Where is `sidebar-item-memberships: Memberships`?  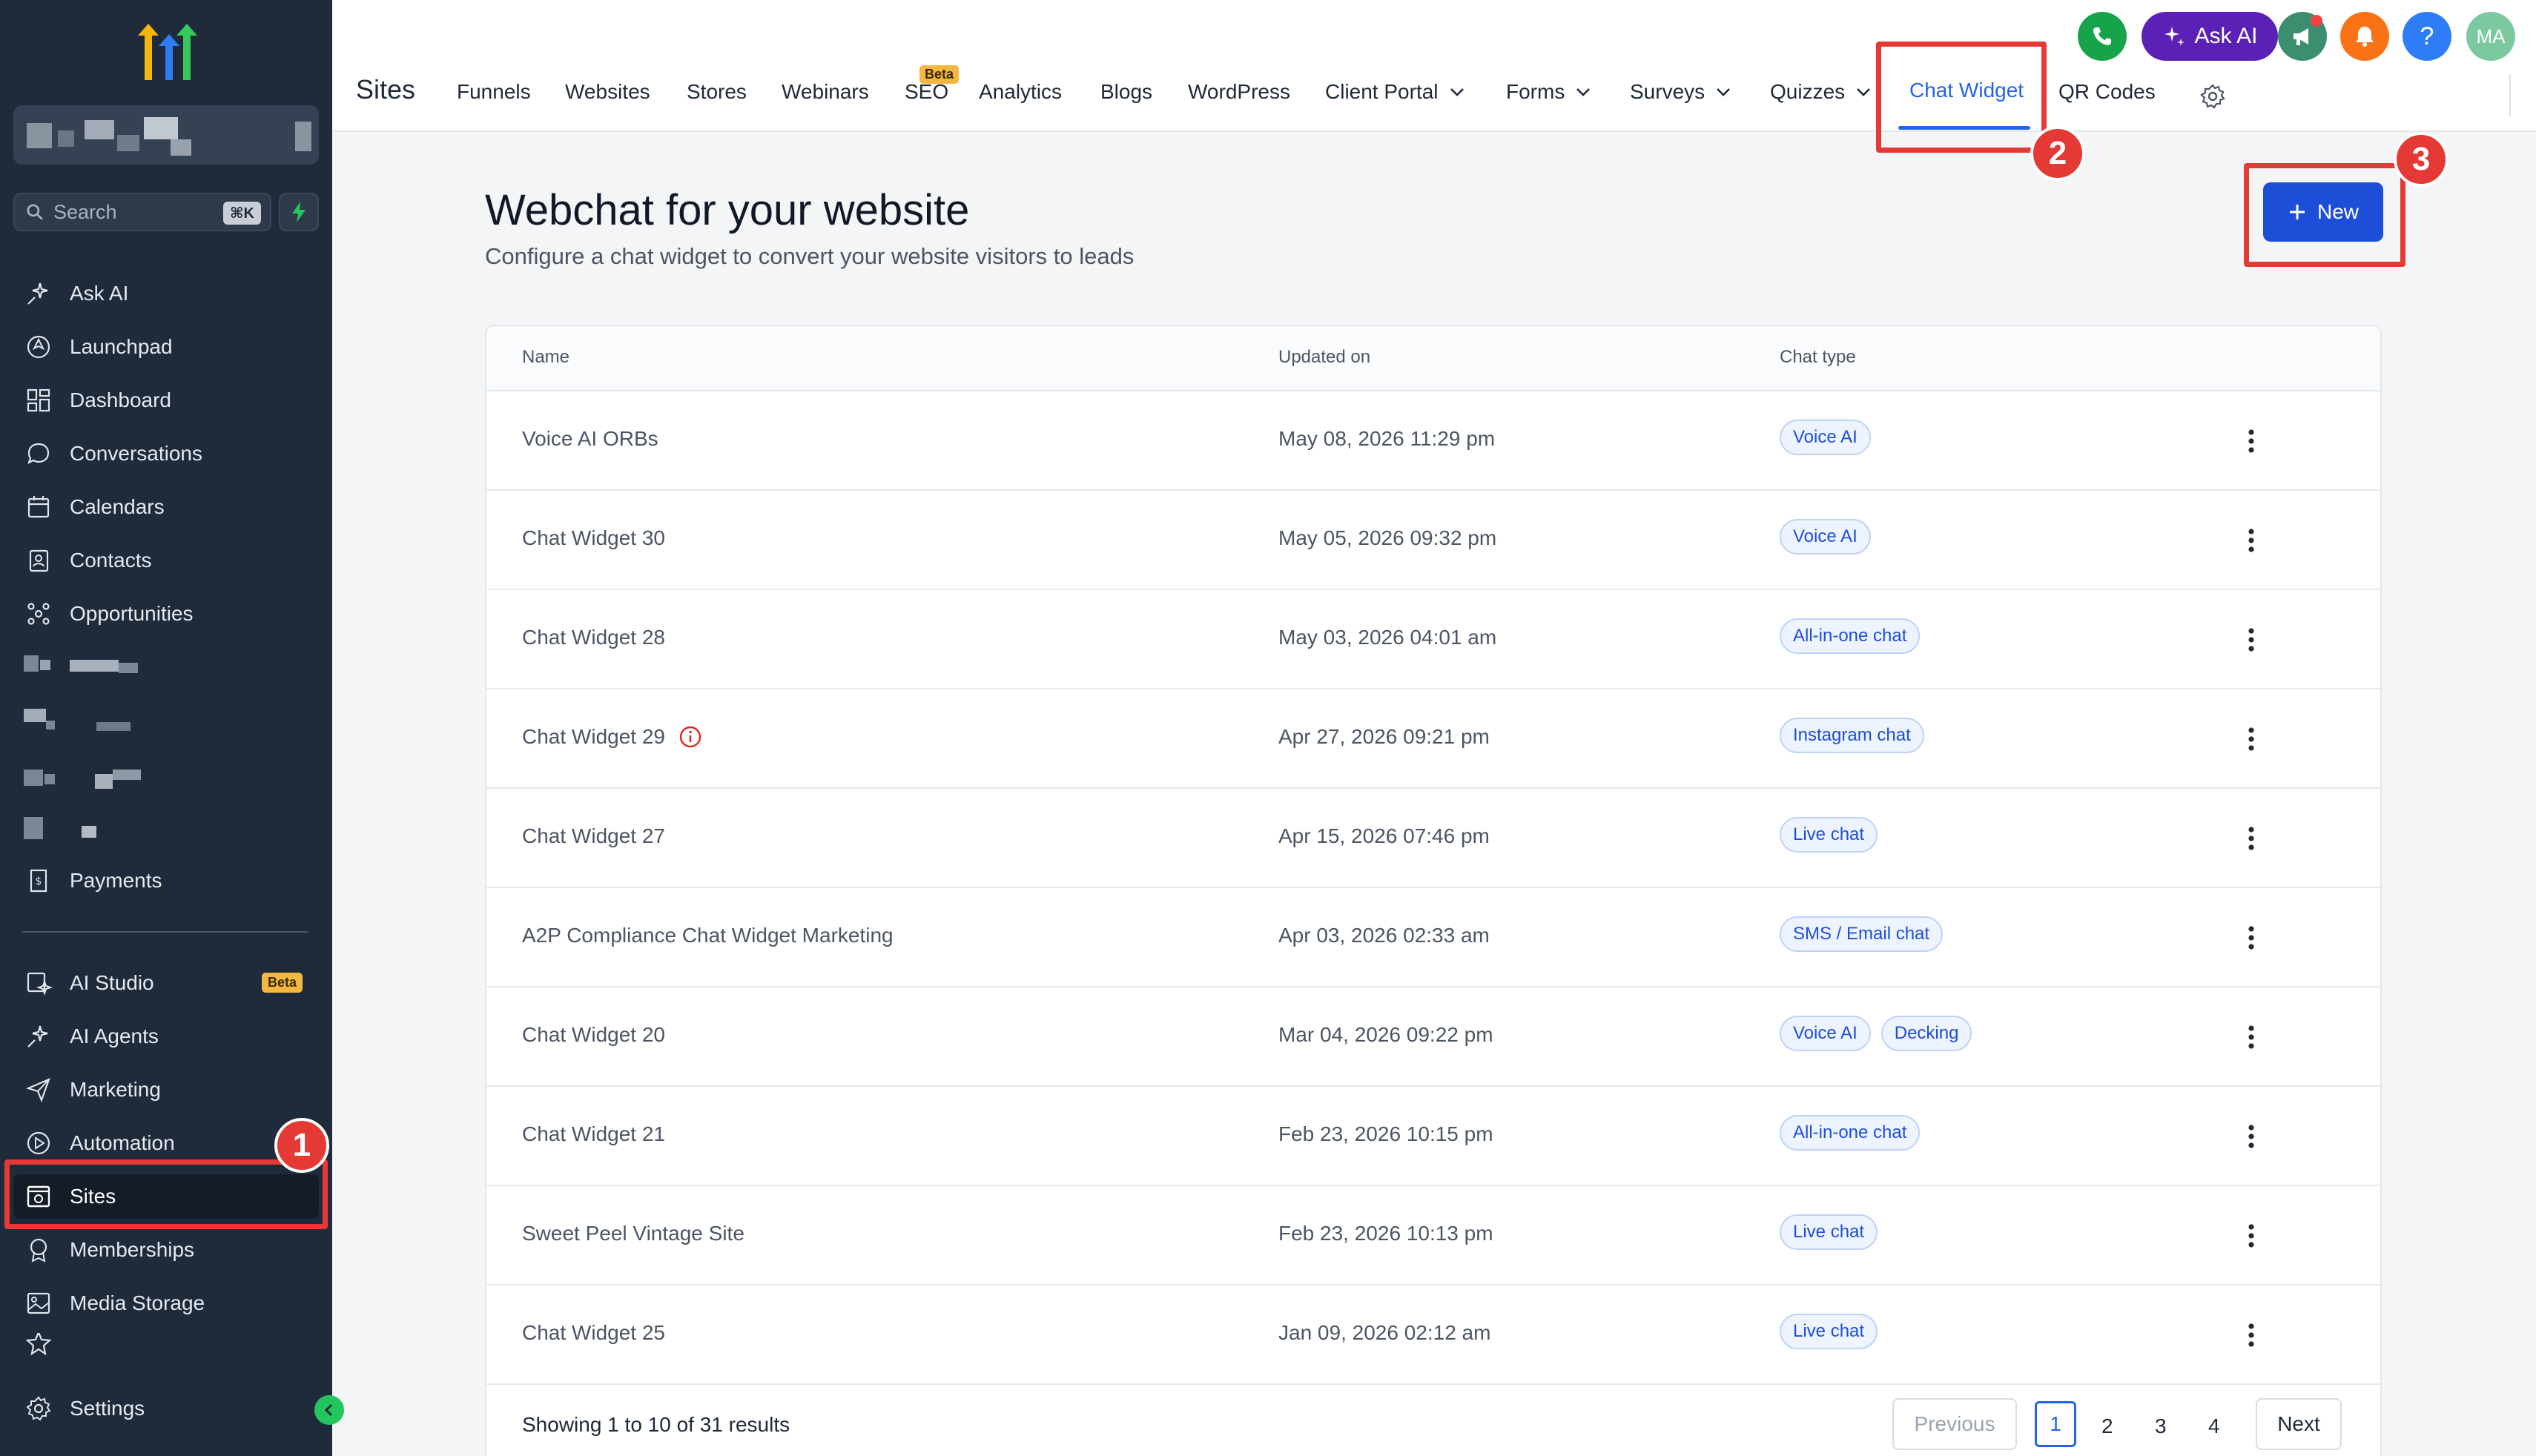 sidebar-item-memberships: Memberships is located at coordinates (166, 1250).